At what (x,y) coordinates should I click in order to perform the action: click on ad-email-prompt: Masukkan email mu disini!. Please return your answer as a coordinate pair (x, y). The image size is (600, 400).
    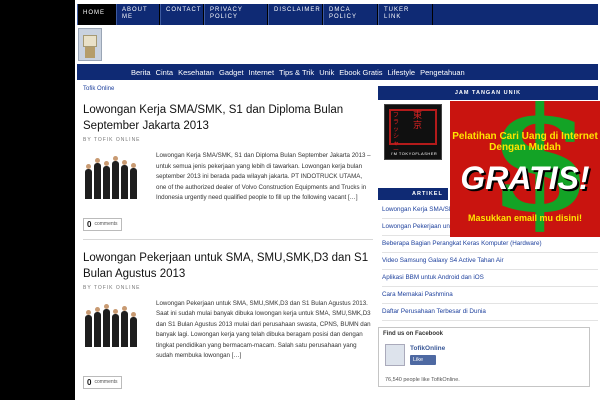
    Looking at the image, I should click on (525, 218).